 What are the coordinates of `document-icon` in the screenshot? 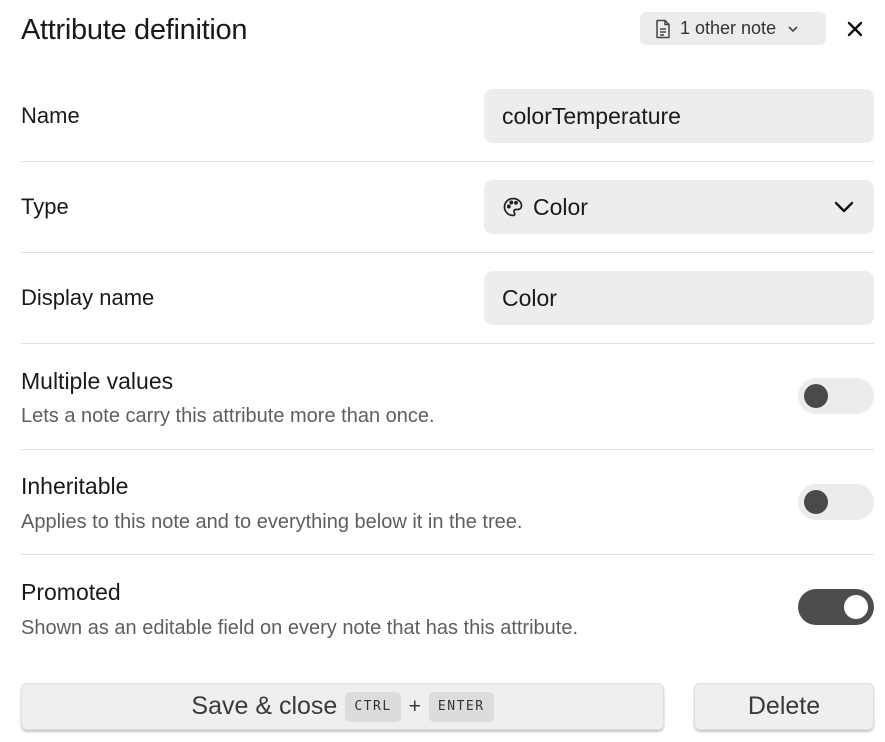 It's located at (663, 29).